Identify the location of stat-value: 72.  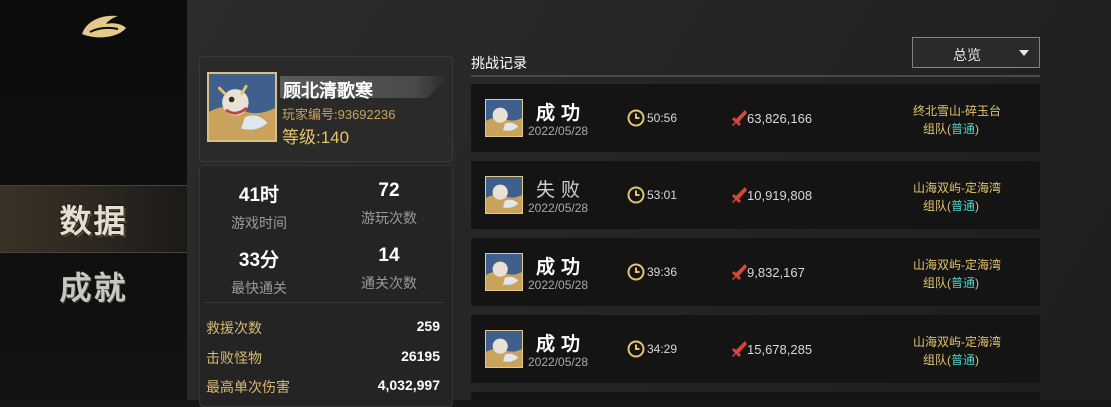
(389, 190).